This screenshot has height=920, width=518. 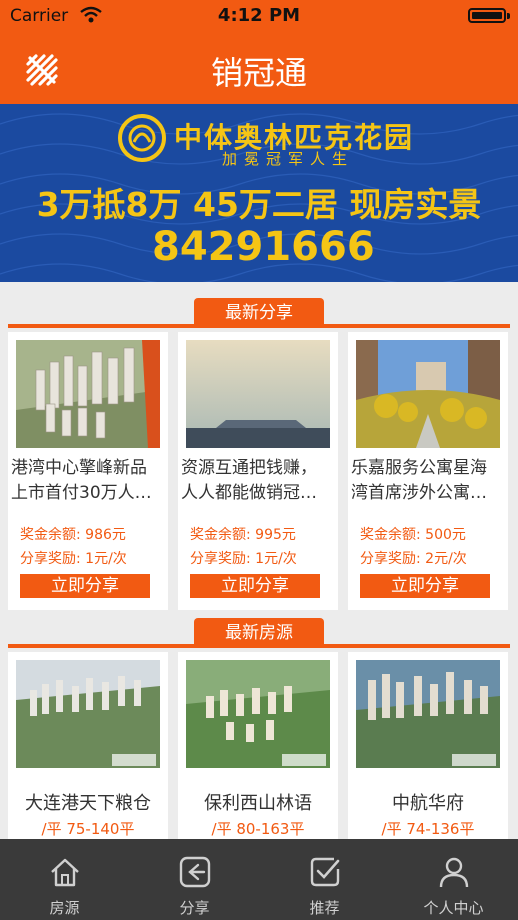 I want to click on banner-promo: 3万抵8万 45万二居 现房实景, so click(x=259, y=204).